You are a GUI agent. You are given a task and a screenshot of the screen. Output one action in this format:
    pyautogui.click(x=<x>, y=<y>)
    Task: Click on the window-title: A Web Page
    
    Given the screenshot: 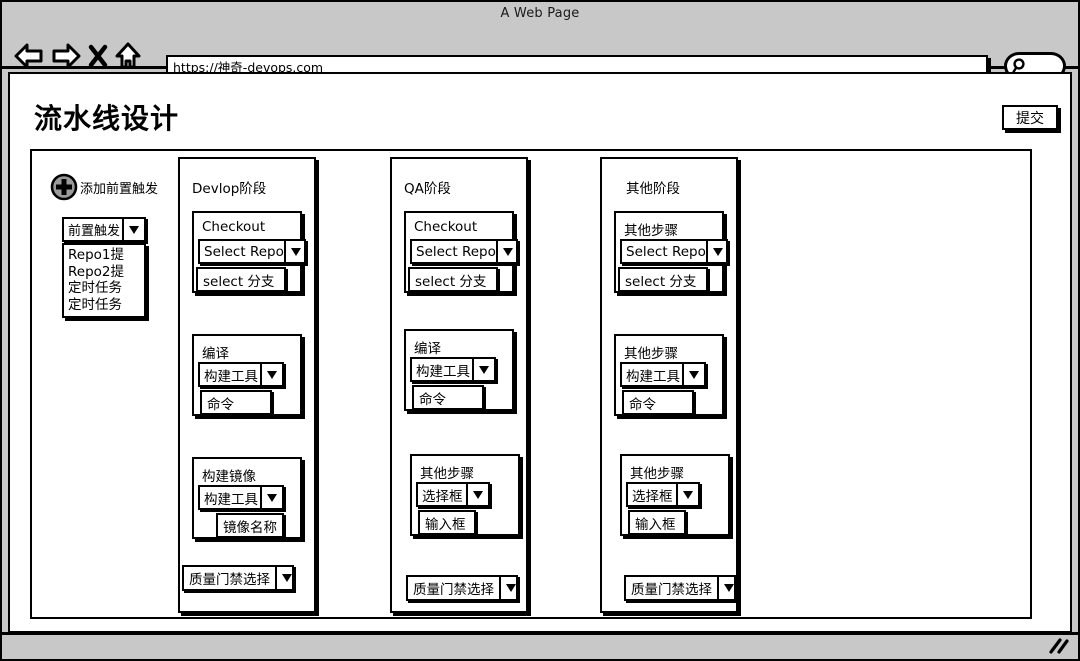 What is the action you would take?
    pyautogui.click(x=540, y=13)
    